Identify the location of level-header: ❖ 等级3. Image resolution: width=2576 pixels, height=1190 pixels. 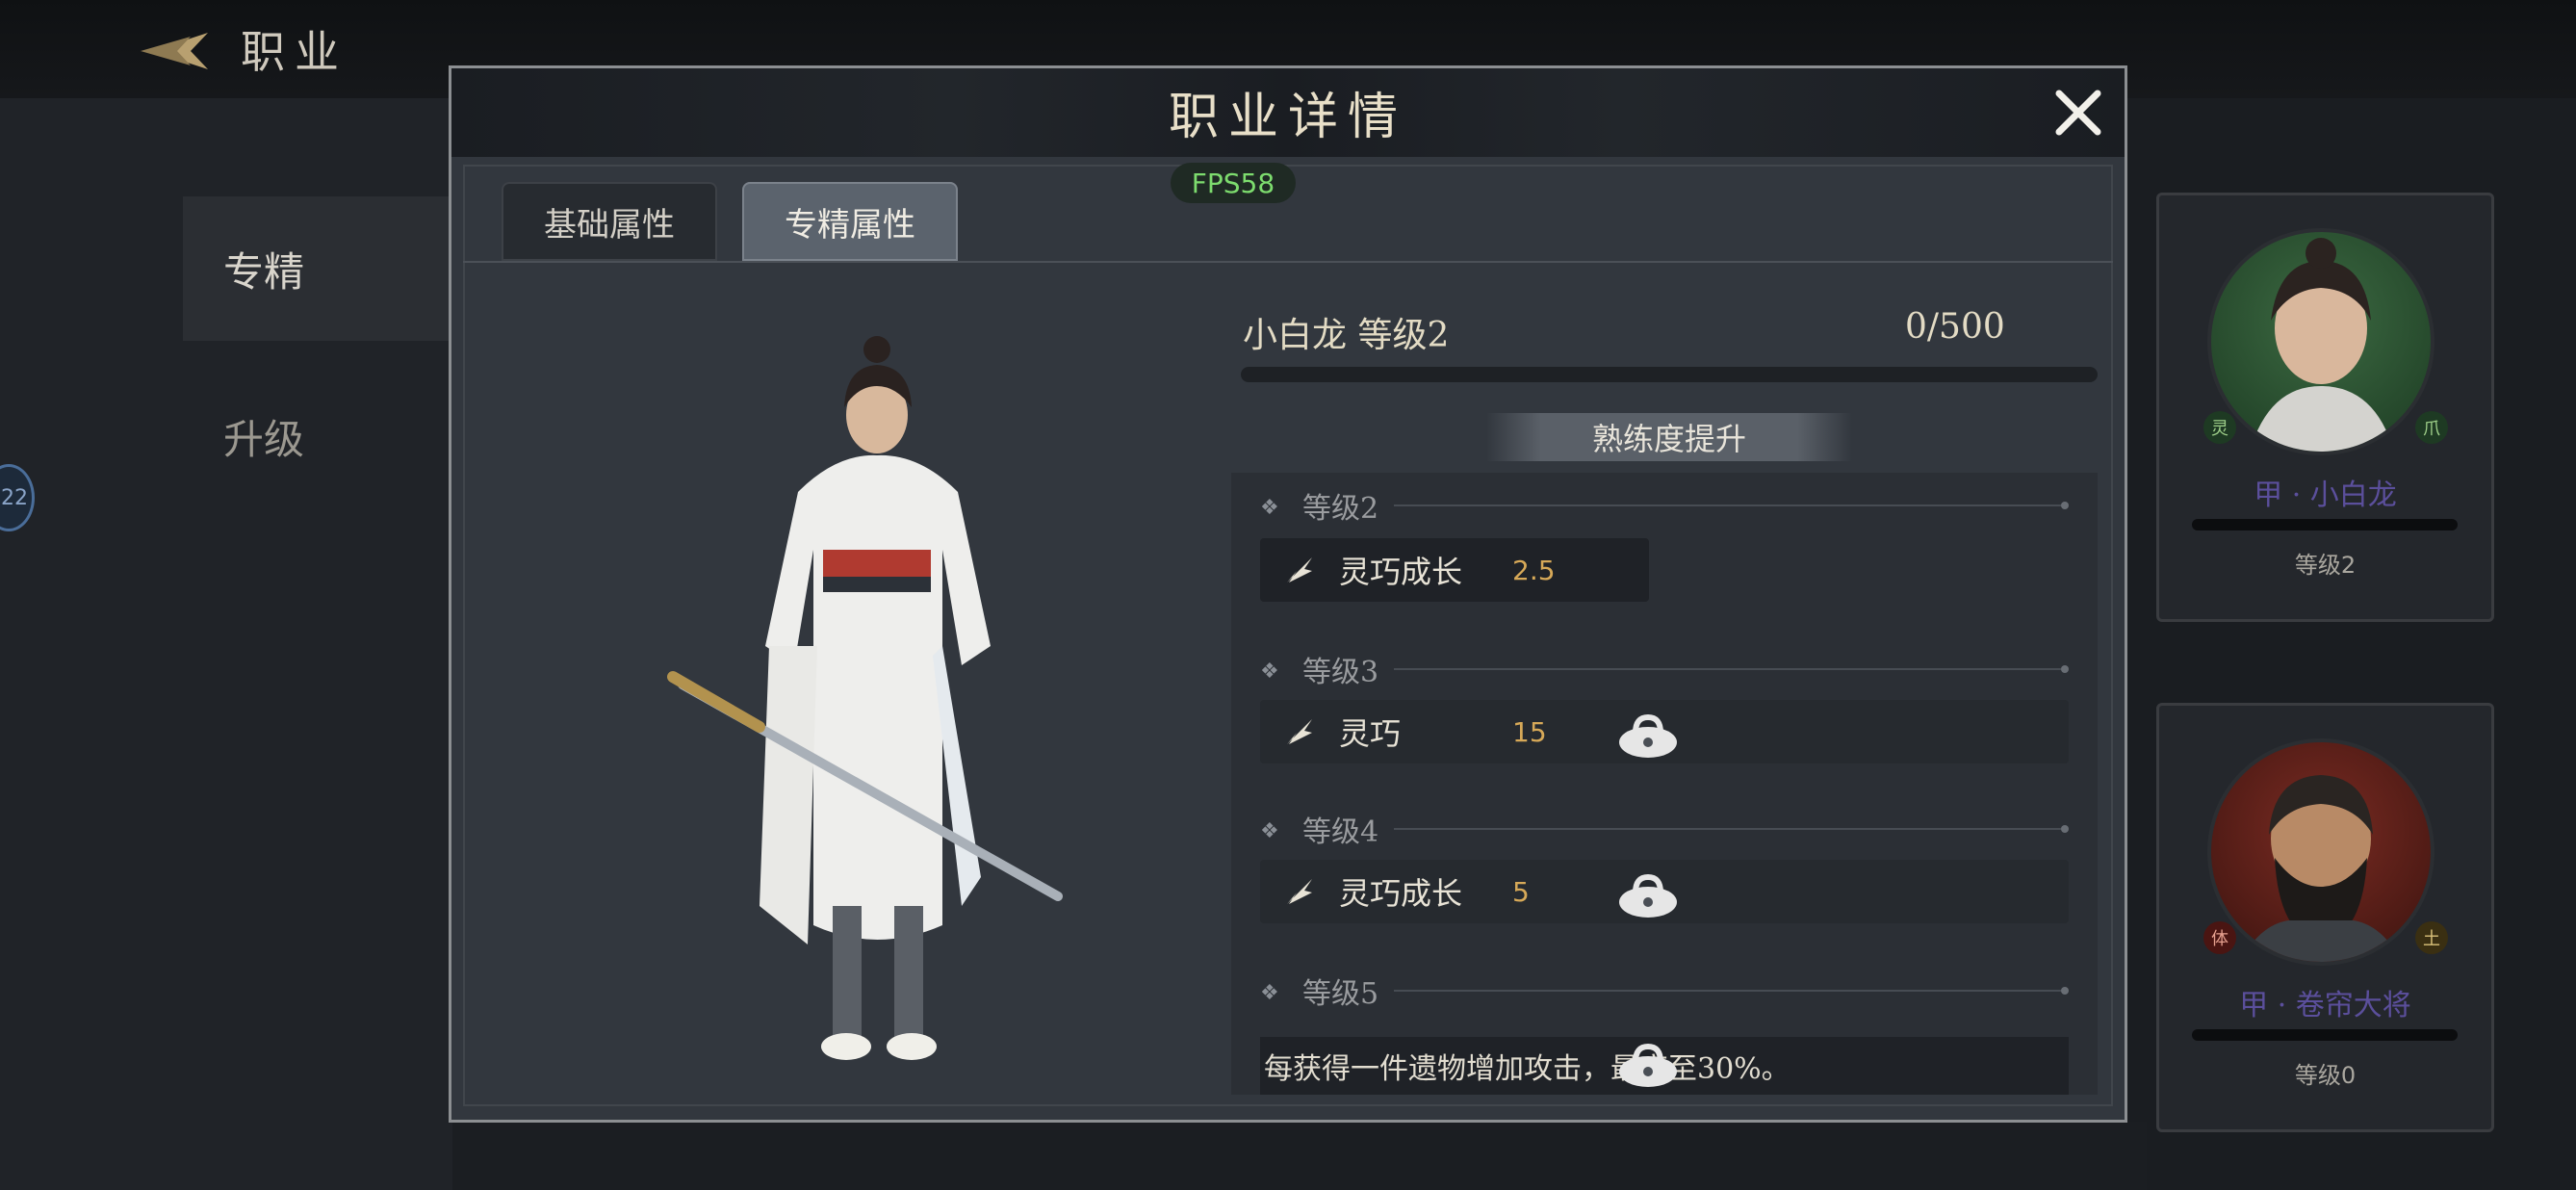
(1665, 669).